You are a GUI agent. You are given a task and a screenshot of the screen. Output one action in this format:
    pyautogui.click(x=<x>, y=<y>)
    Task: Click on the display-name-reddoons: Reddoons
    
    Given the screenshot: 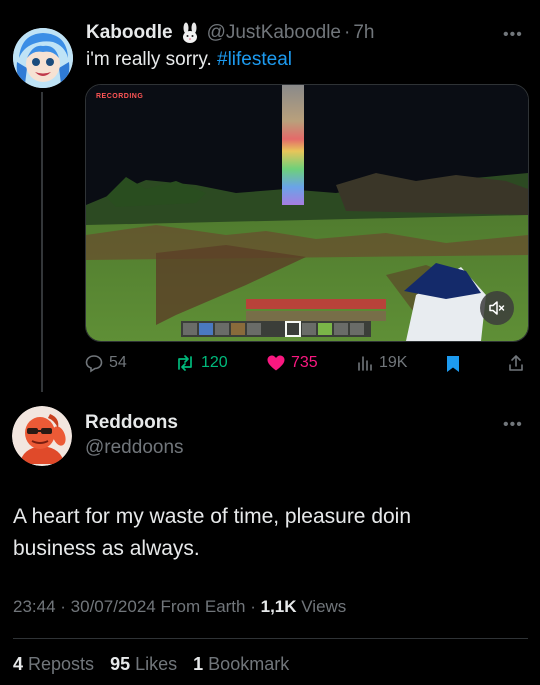 What is the action you would take?
    pyautogui.click(x=131, y=423)
    